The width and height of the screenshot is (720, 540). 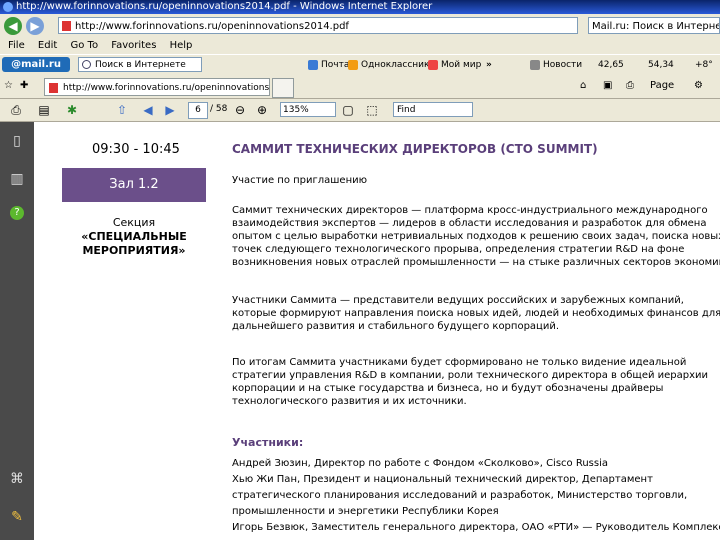 I want to click on help-icon: ?, so click(x=17, y=213).